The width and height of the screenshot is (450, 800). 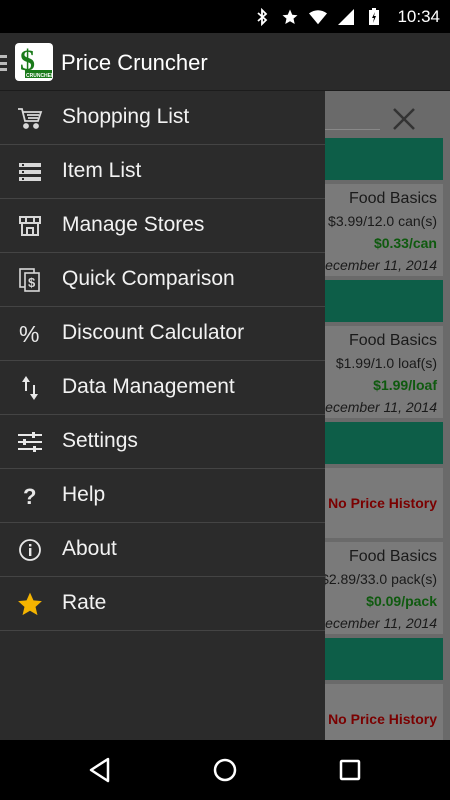 What do you see at coordinates (100, 770) in the screenshot?
I see `back-icon` at bounding box center [100, 770].